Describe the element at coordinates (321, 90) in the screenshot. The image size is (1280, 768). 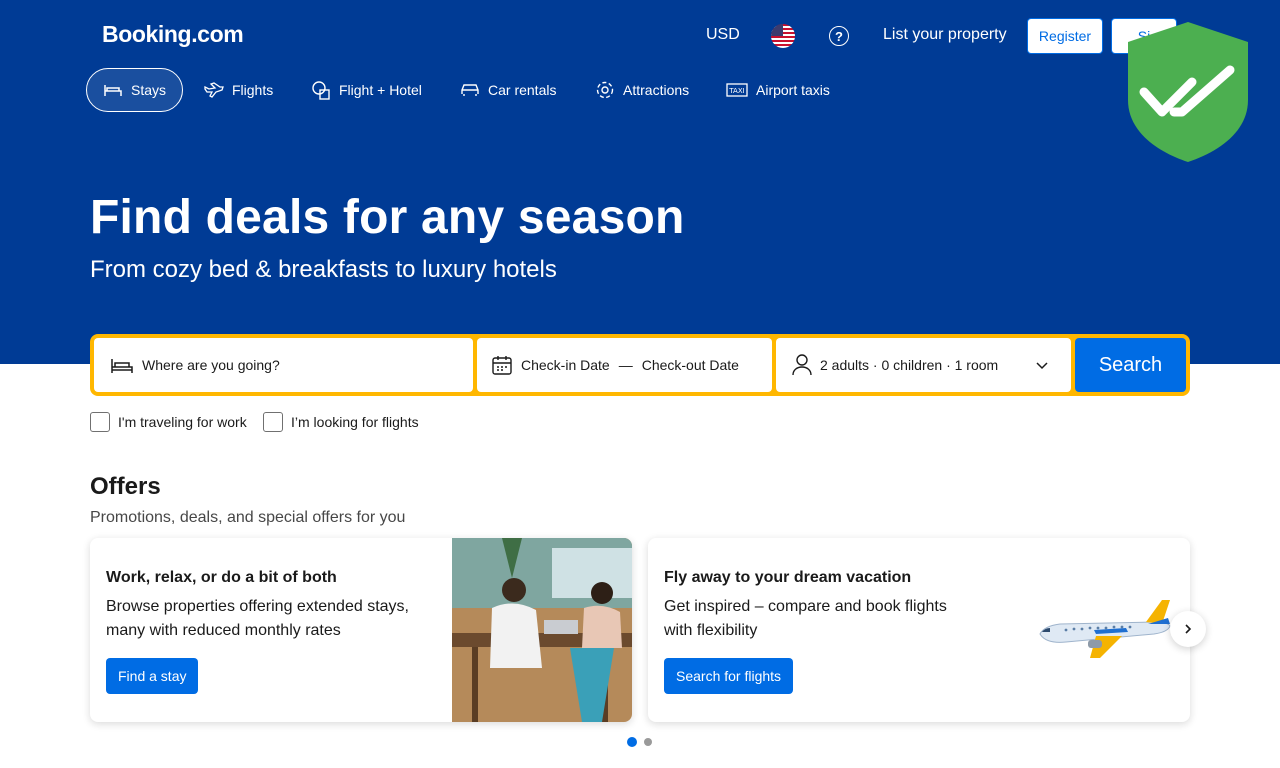
I see `flight-hotel-icon` at that location.